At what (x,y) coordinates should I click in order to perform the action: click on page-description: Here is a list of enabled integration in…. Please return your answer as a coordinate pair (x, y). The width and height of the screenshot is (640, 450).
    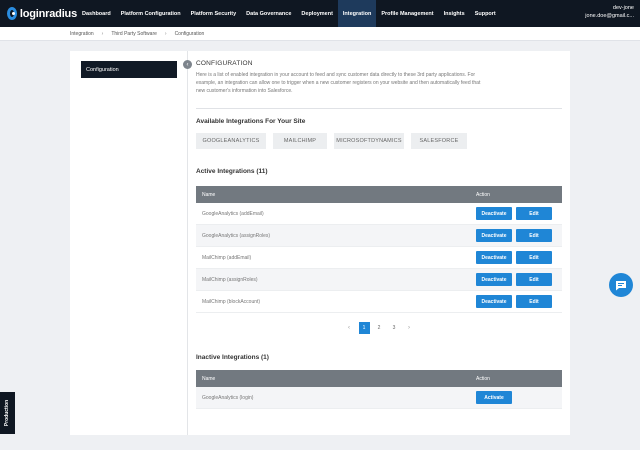
    Looking at the image, I should click on (338, 83).